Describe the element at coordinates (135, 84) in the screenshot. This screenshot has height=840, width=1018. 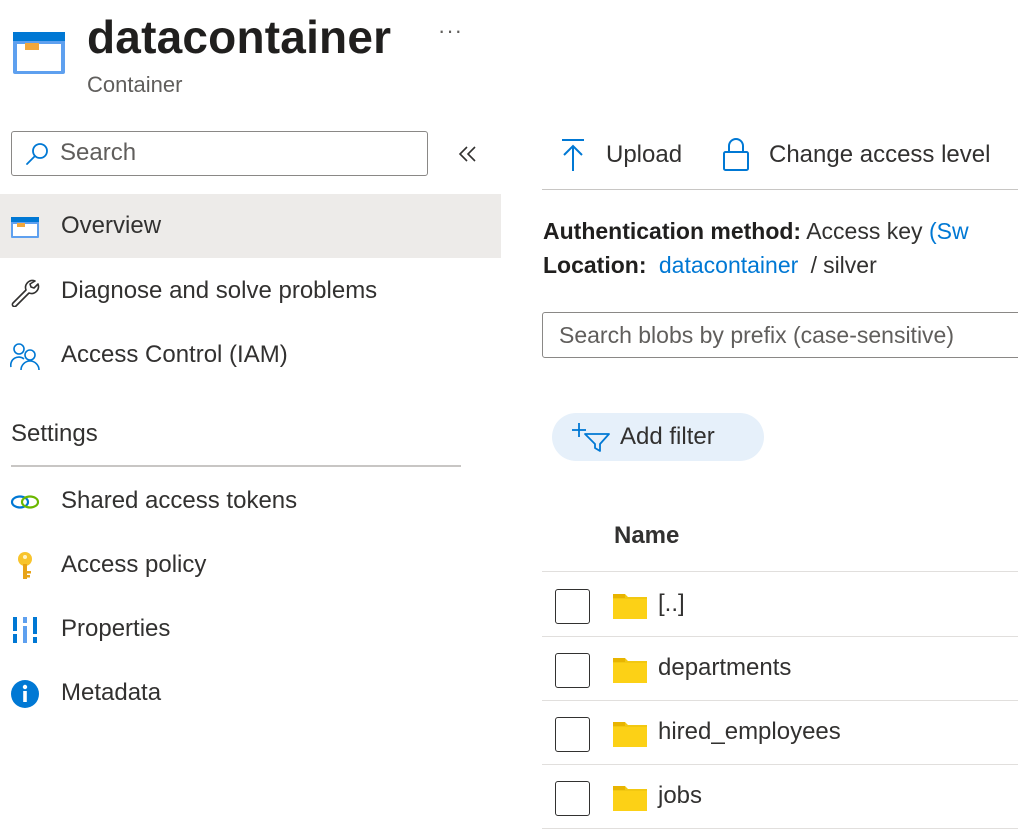
I see `page-subtitle: Container` at that location.